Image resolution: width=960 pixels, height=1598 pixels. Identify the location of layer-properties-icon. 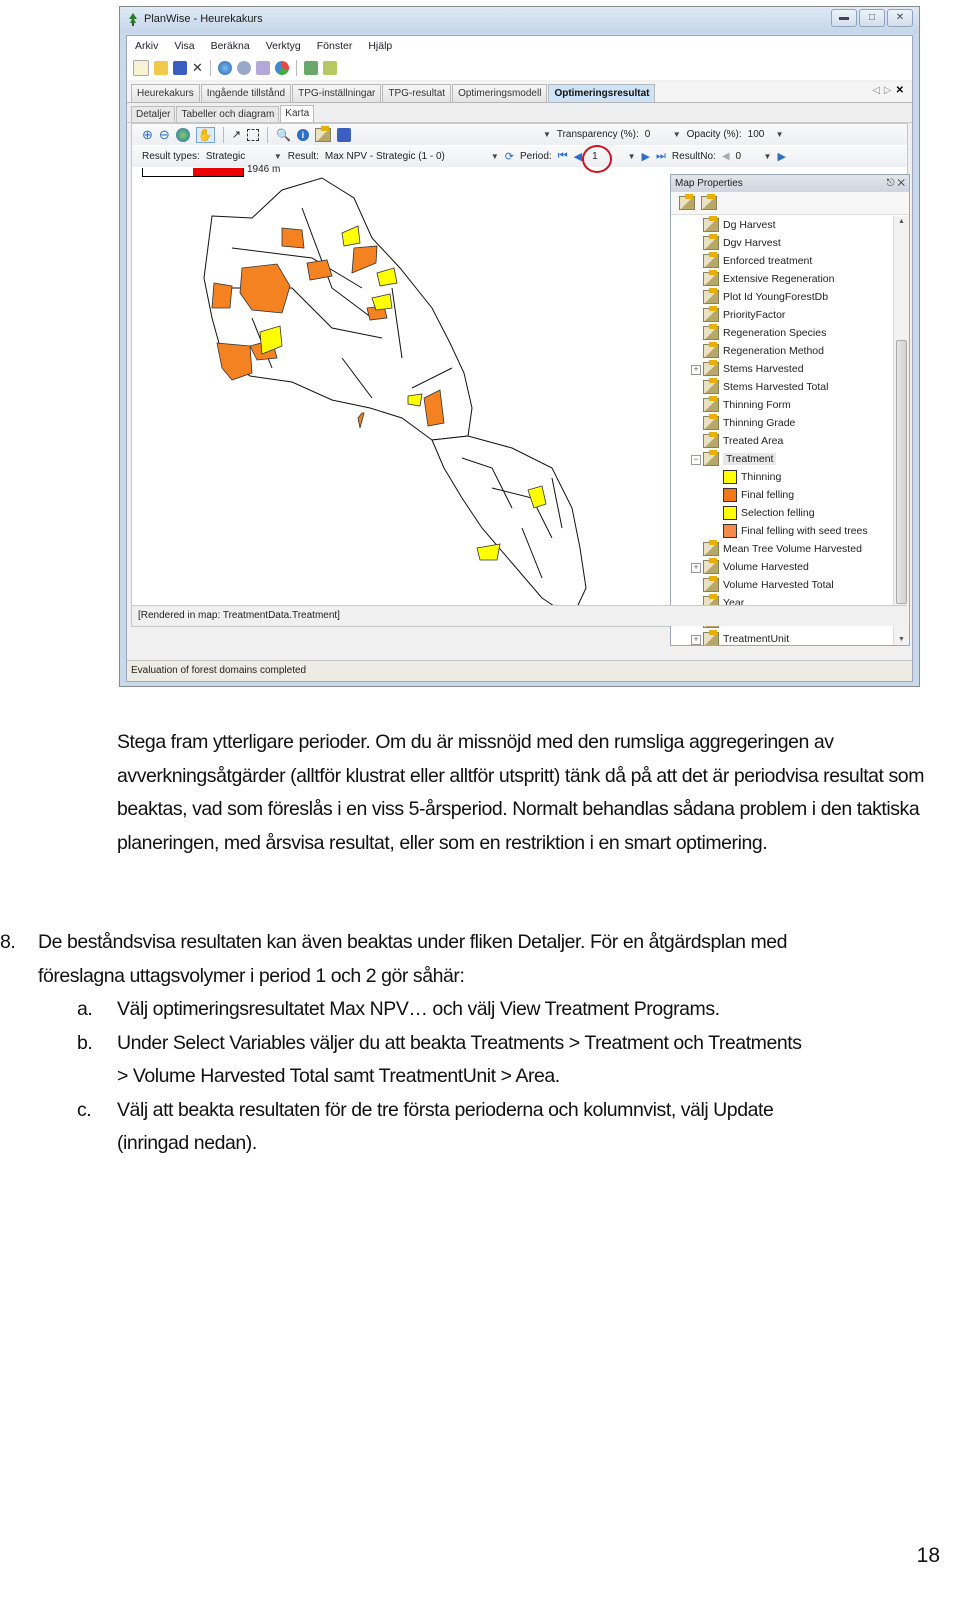
(322, 133).